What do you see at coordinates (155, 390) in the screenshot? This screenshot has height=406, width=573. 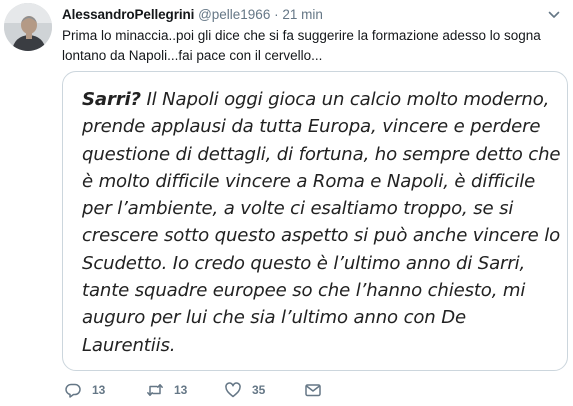 I see `retweet-icon` at bounding box center [155, 390].